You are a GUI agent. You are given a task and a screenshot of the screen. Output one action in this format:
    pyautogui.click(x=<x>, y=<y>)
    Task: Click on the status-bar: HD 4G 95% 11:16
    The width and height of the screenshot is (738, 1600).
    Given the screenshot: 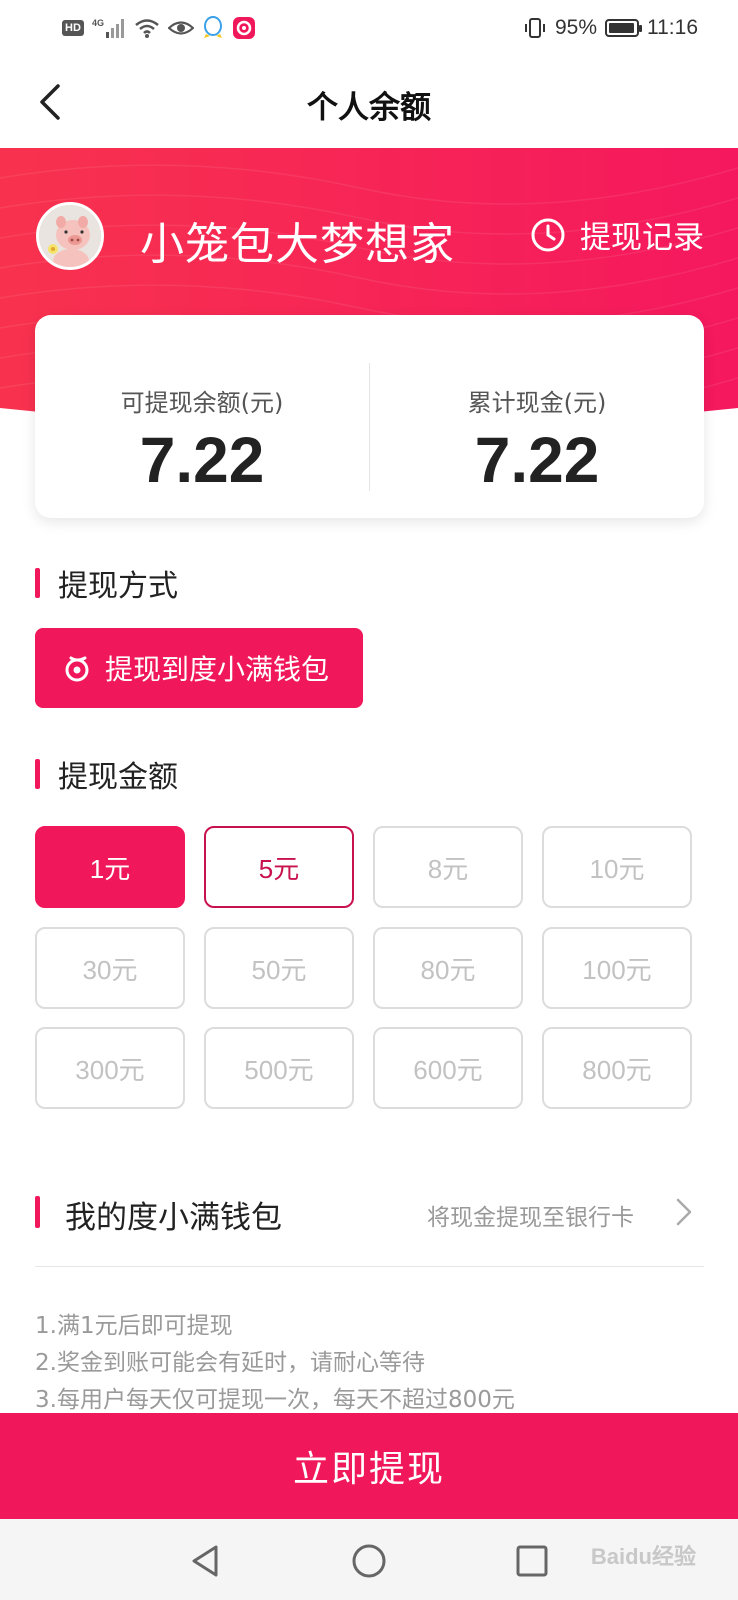 What is the action you would take?
    pyautogui.click(x=369, y=28)
    